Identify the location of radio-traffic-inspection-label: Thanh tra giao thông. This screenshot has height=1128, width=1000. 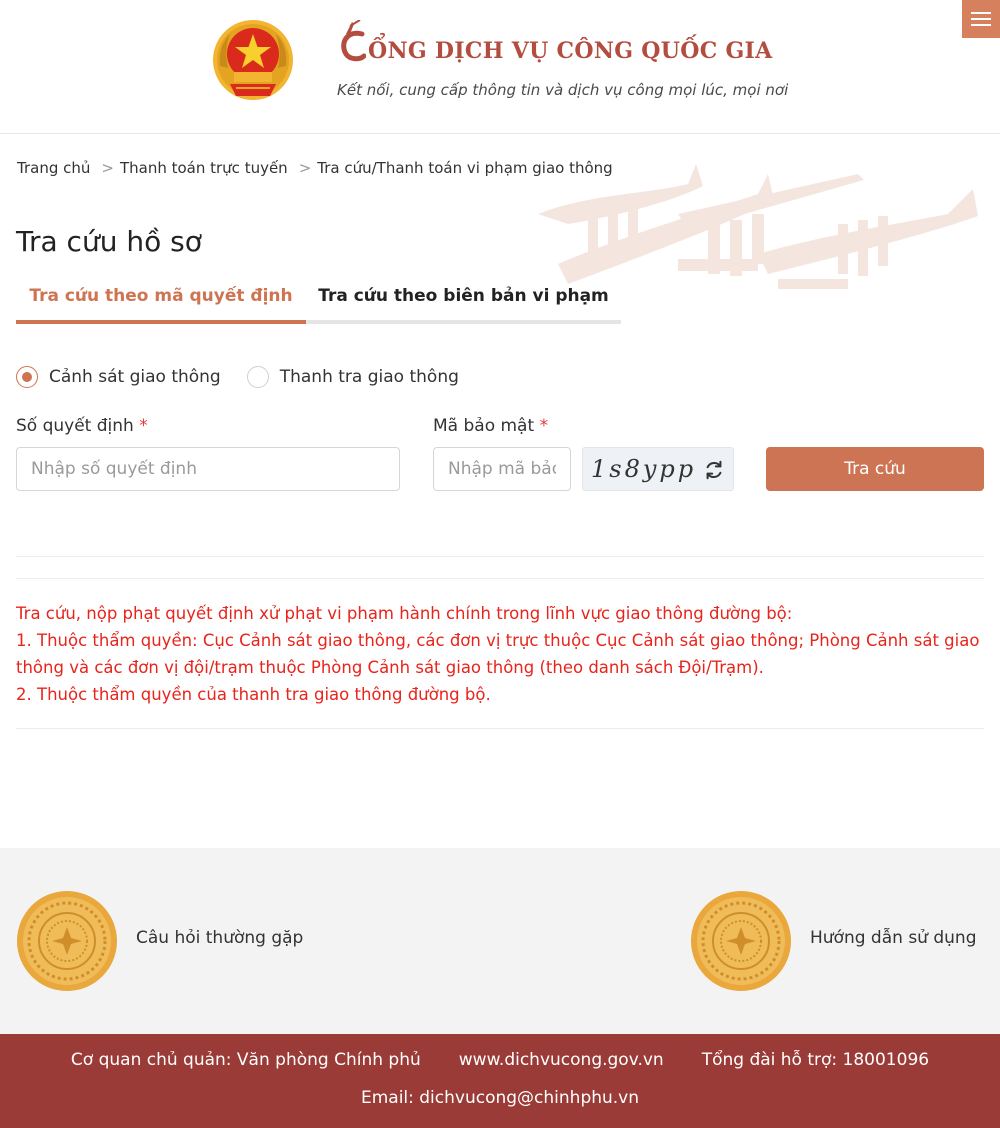
(369, 377).